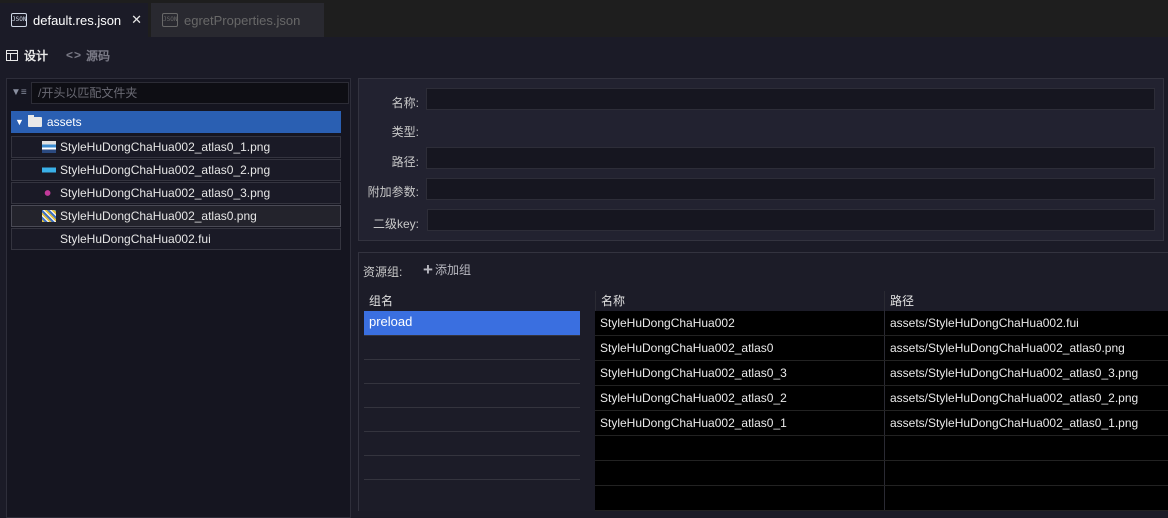 Image resolution: width=1168 pixels, height=518 pixels. What do you see at coordinates (165, 147) in the screenshot?
I see `file-label: StyleHuDongChaHua002_atlas0_1.png` at bounding box center [165, 147].